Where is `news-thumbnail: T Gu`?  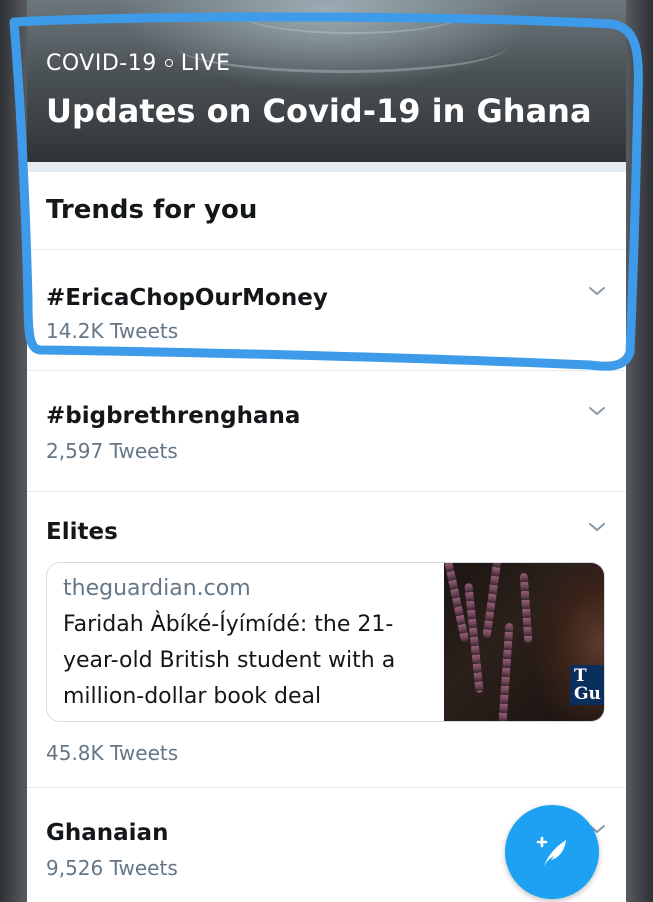
news-thumbnail: T Gu is located at coordinates (524, 642).